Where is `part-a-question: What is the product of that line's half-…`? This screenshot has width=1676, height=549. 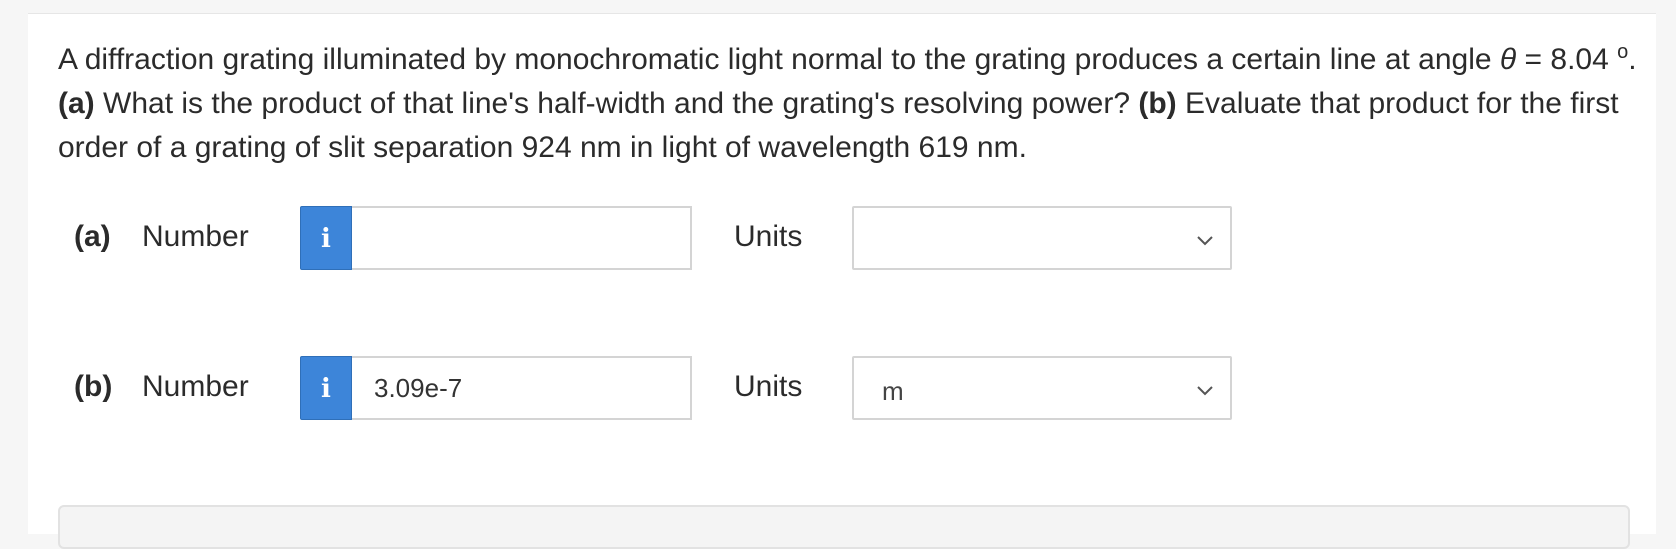 part-a-question: What is the product of that line's half-… is located at coordinates (616, 103).